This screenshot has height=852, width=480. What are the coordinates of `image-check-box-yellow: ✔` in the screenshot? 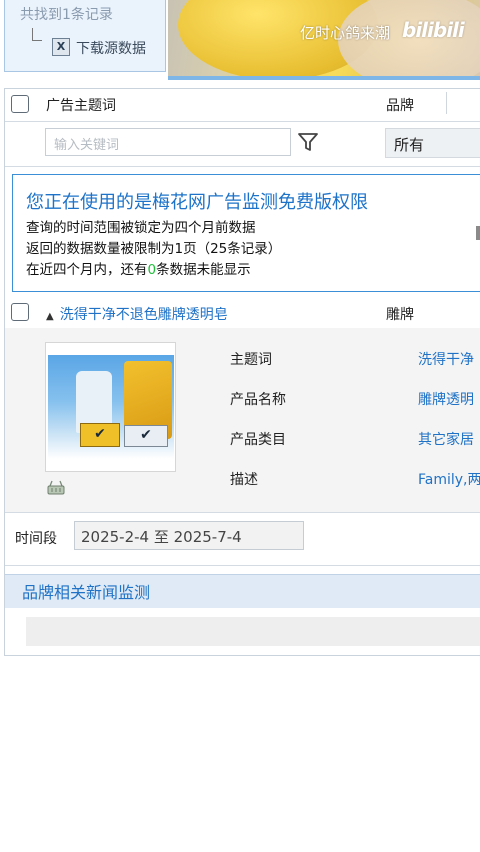 It's located at (100, 435).